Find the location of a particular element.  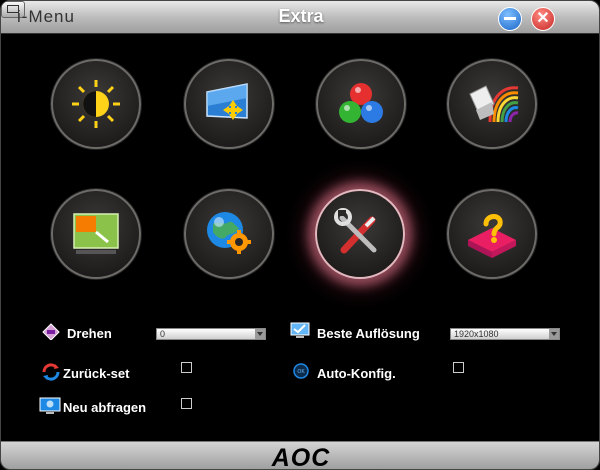

image-setup-icon is located at coordinates (227, 101).